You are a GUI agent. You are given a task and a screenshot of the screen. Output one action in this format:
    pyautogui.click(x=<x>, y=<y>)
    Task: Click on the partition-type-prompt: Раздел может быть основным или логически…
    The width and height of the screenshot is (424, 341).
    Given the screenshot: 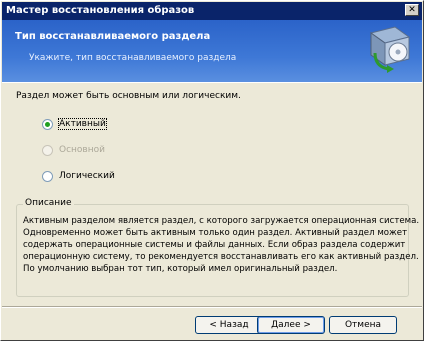 What is the action you would take?
    pyautogui.click(x=128, y=96)
    